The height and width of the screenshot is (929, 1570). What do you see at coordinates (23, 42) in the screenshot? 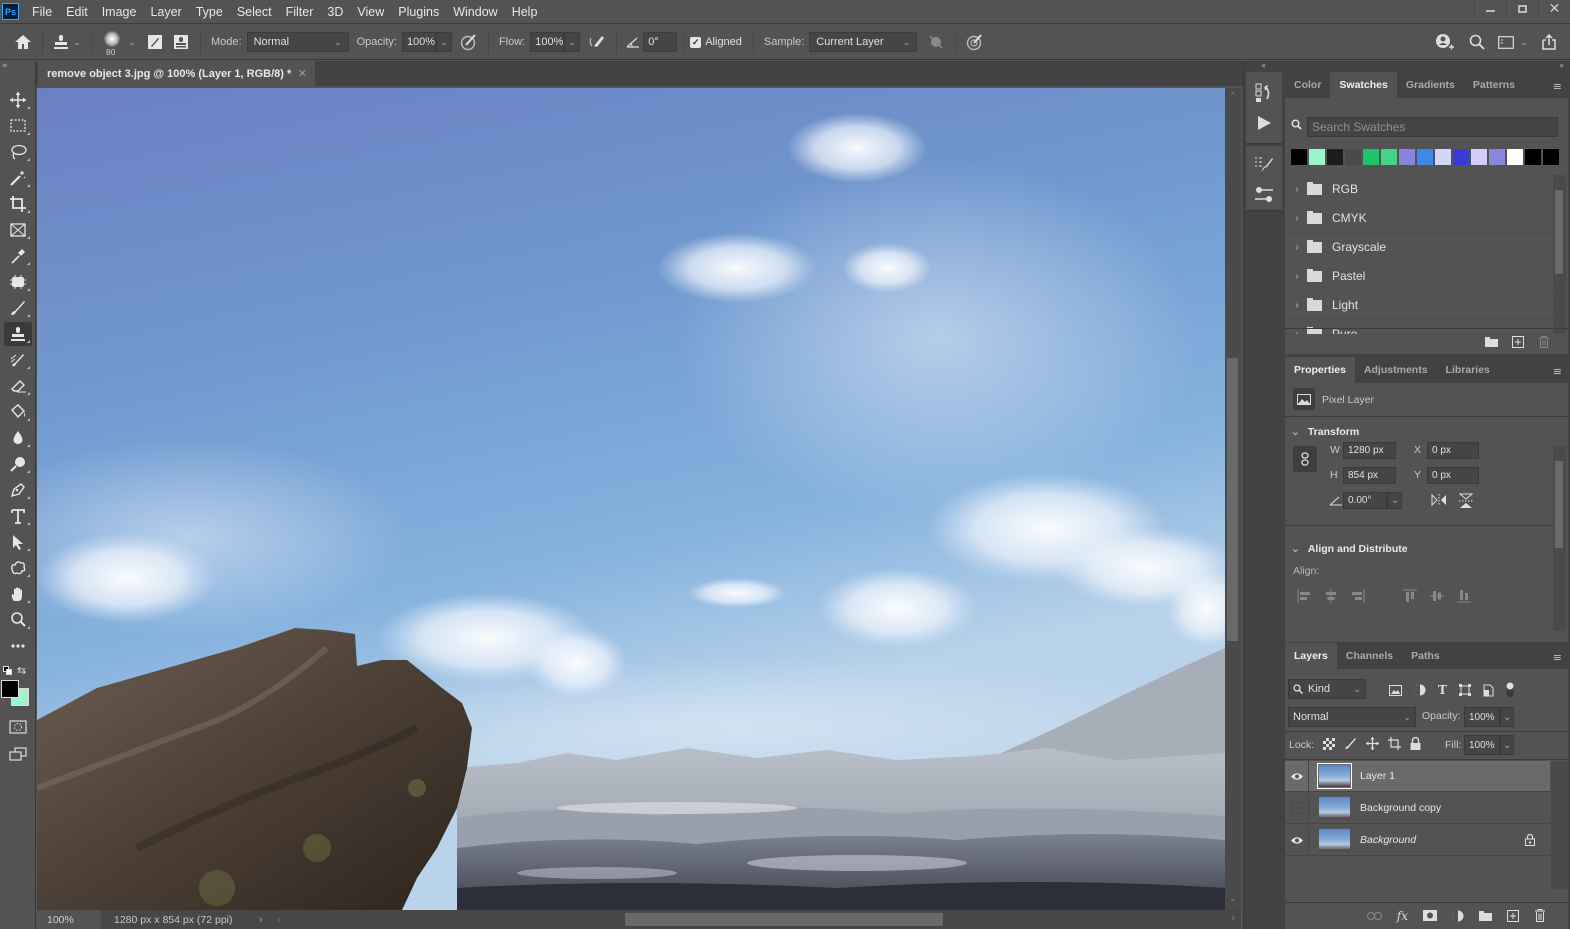
I see `home-button` at bounding box center [23, 42].